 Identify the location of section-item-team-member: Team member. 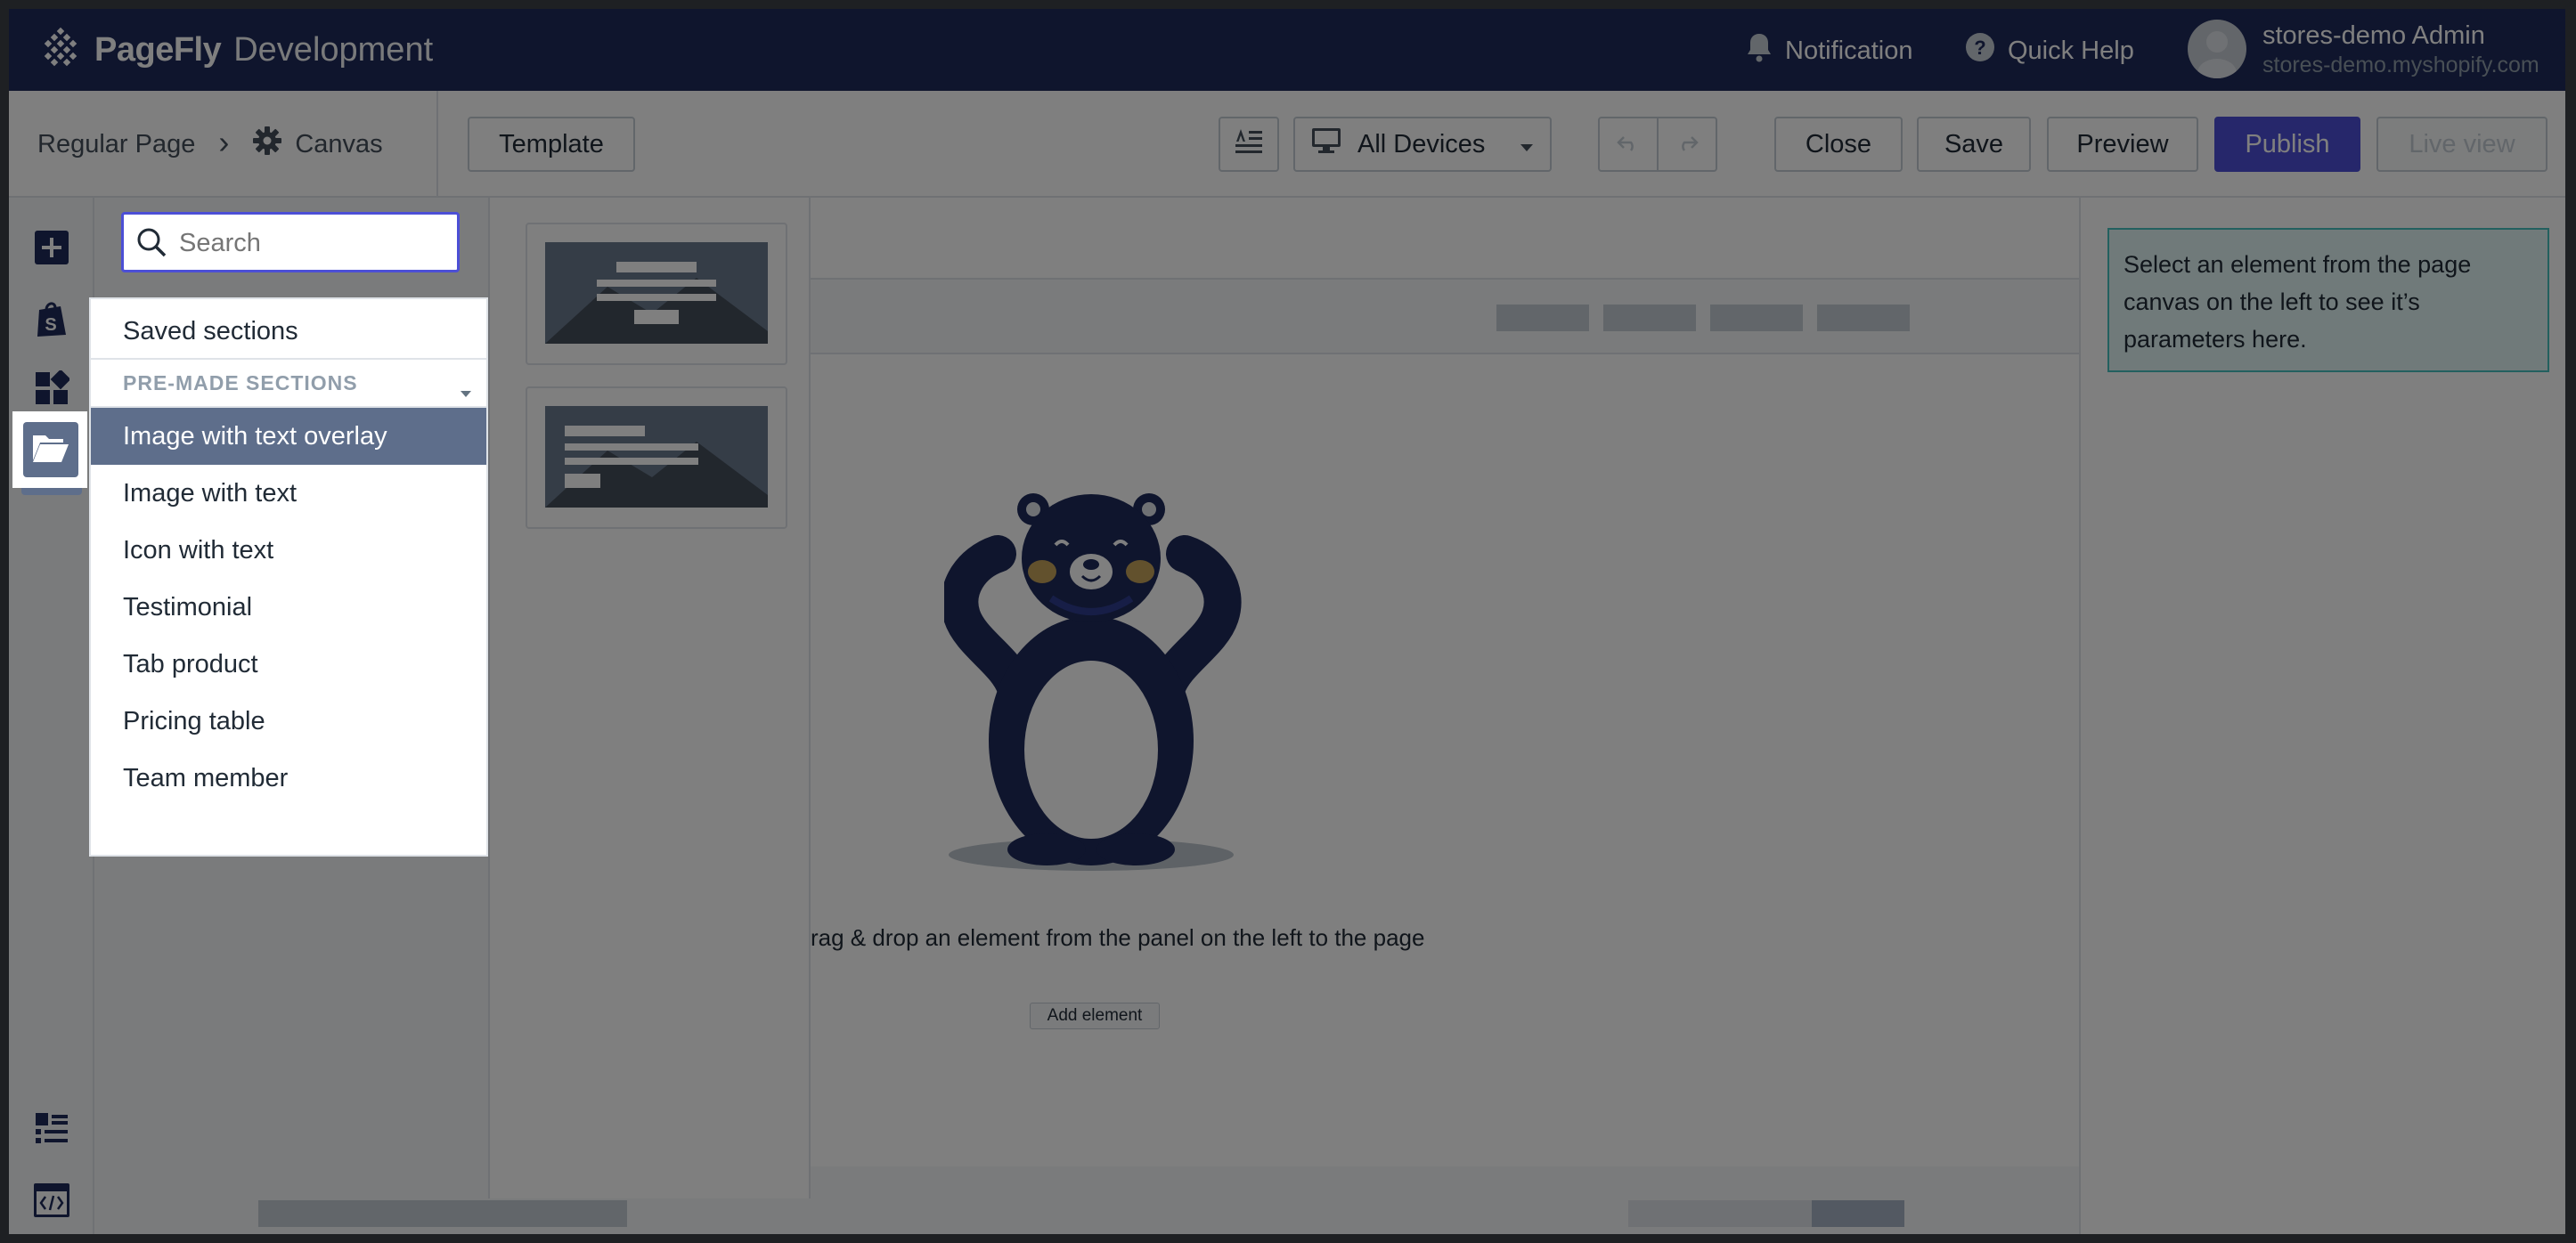
(288, 778).